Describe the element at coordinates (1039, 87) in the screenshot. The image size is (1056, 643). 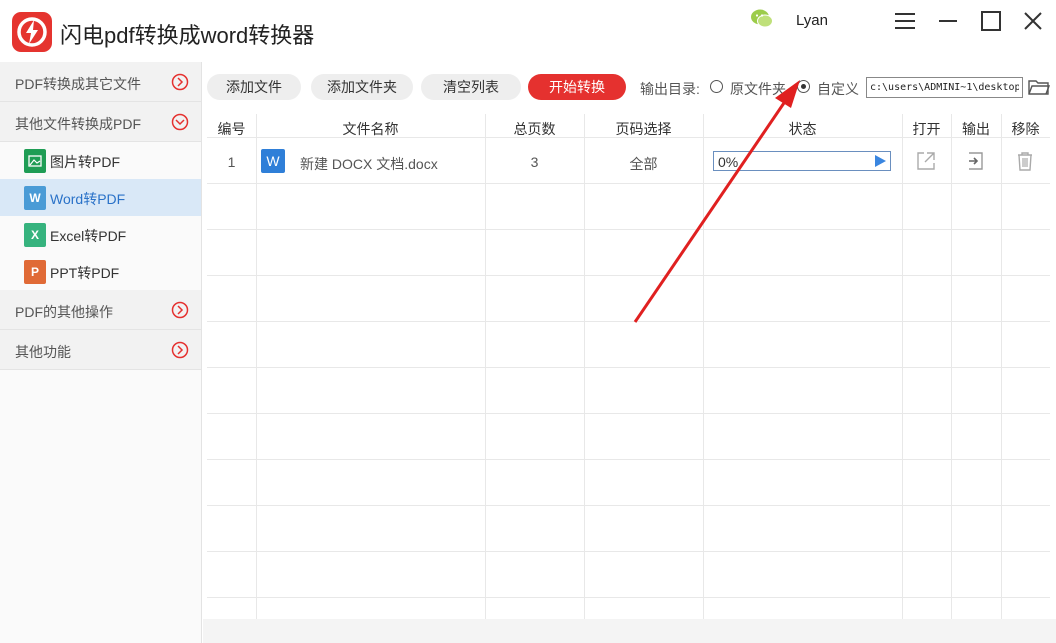
I see `folder-browse-icon` at that location.